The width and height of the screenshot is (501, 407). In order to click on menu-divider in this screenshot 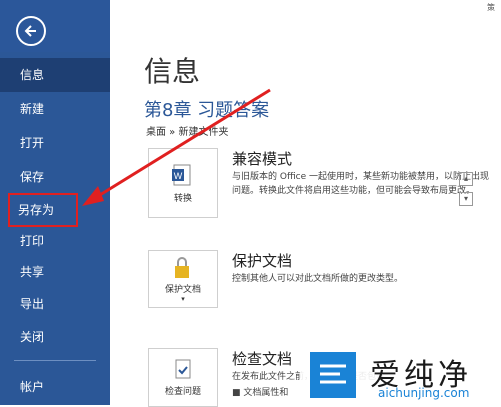, I will do `click(55, 360)`.